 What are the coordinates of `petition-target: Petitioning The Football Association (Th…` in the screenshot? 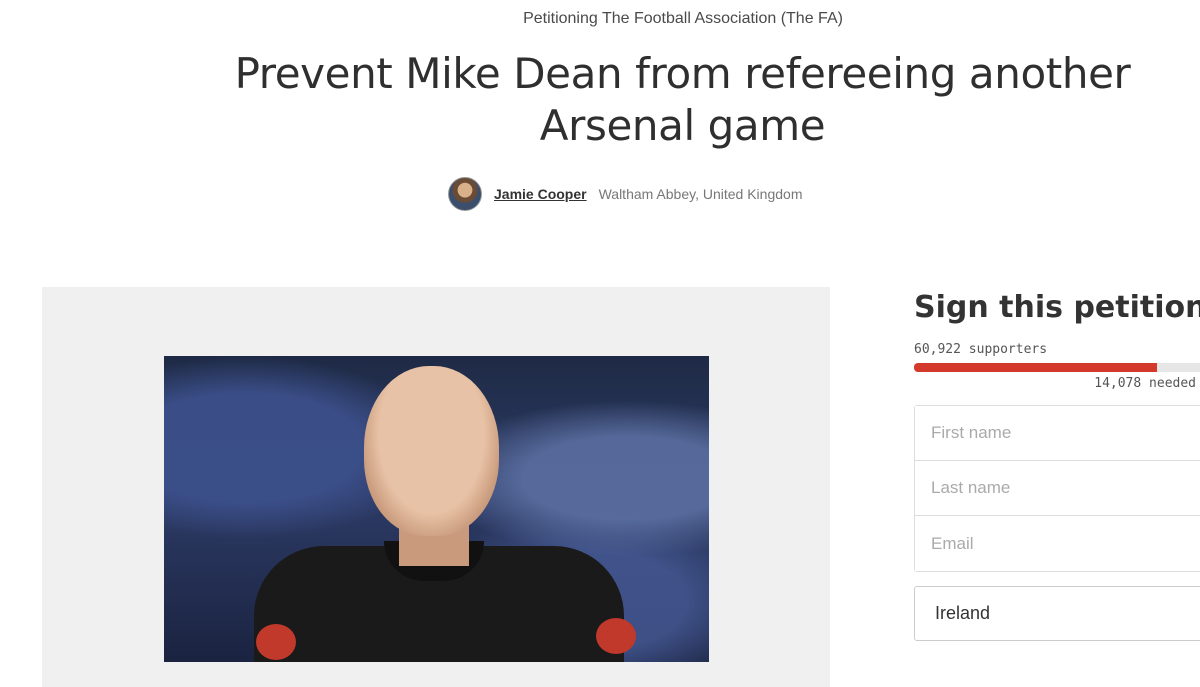 It's located at (683, 18).